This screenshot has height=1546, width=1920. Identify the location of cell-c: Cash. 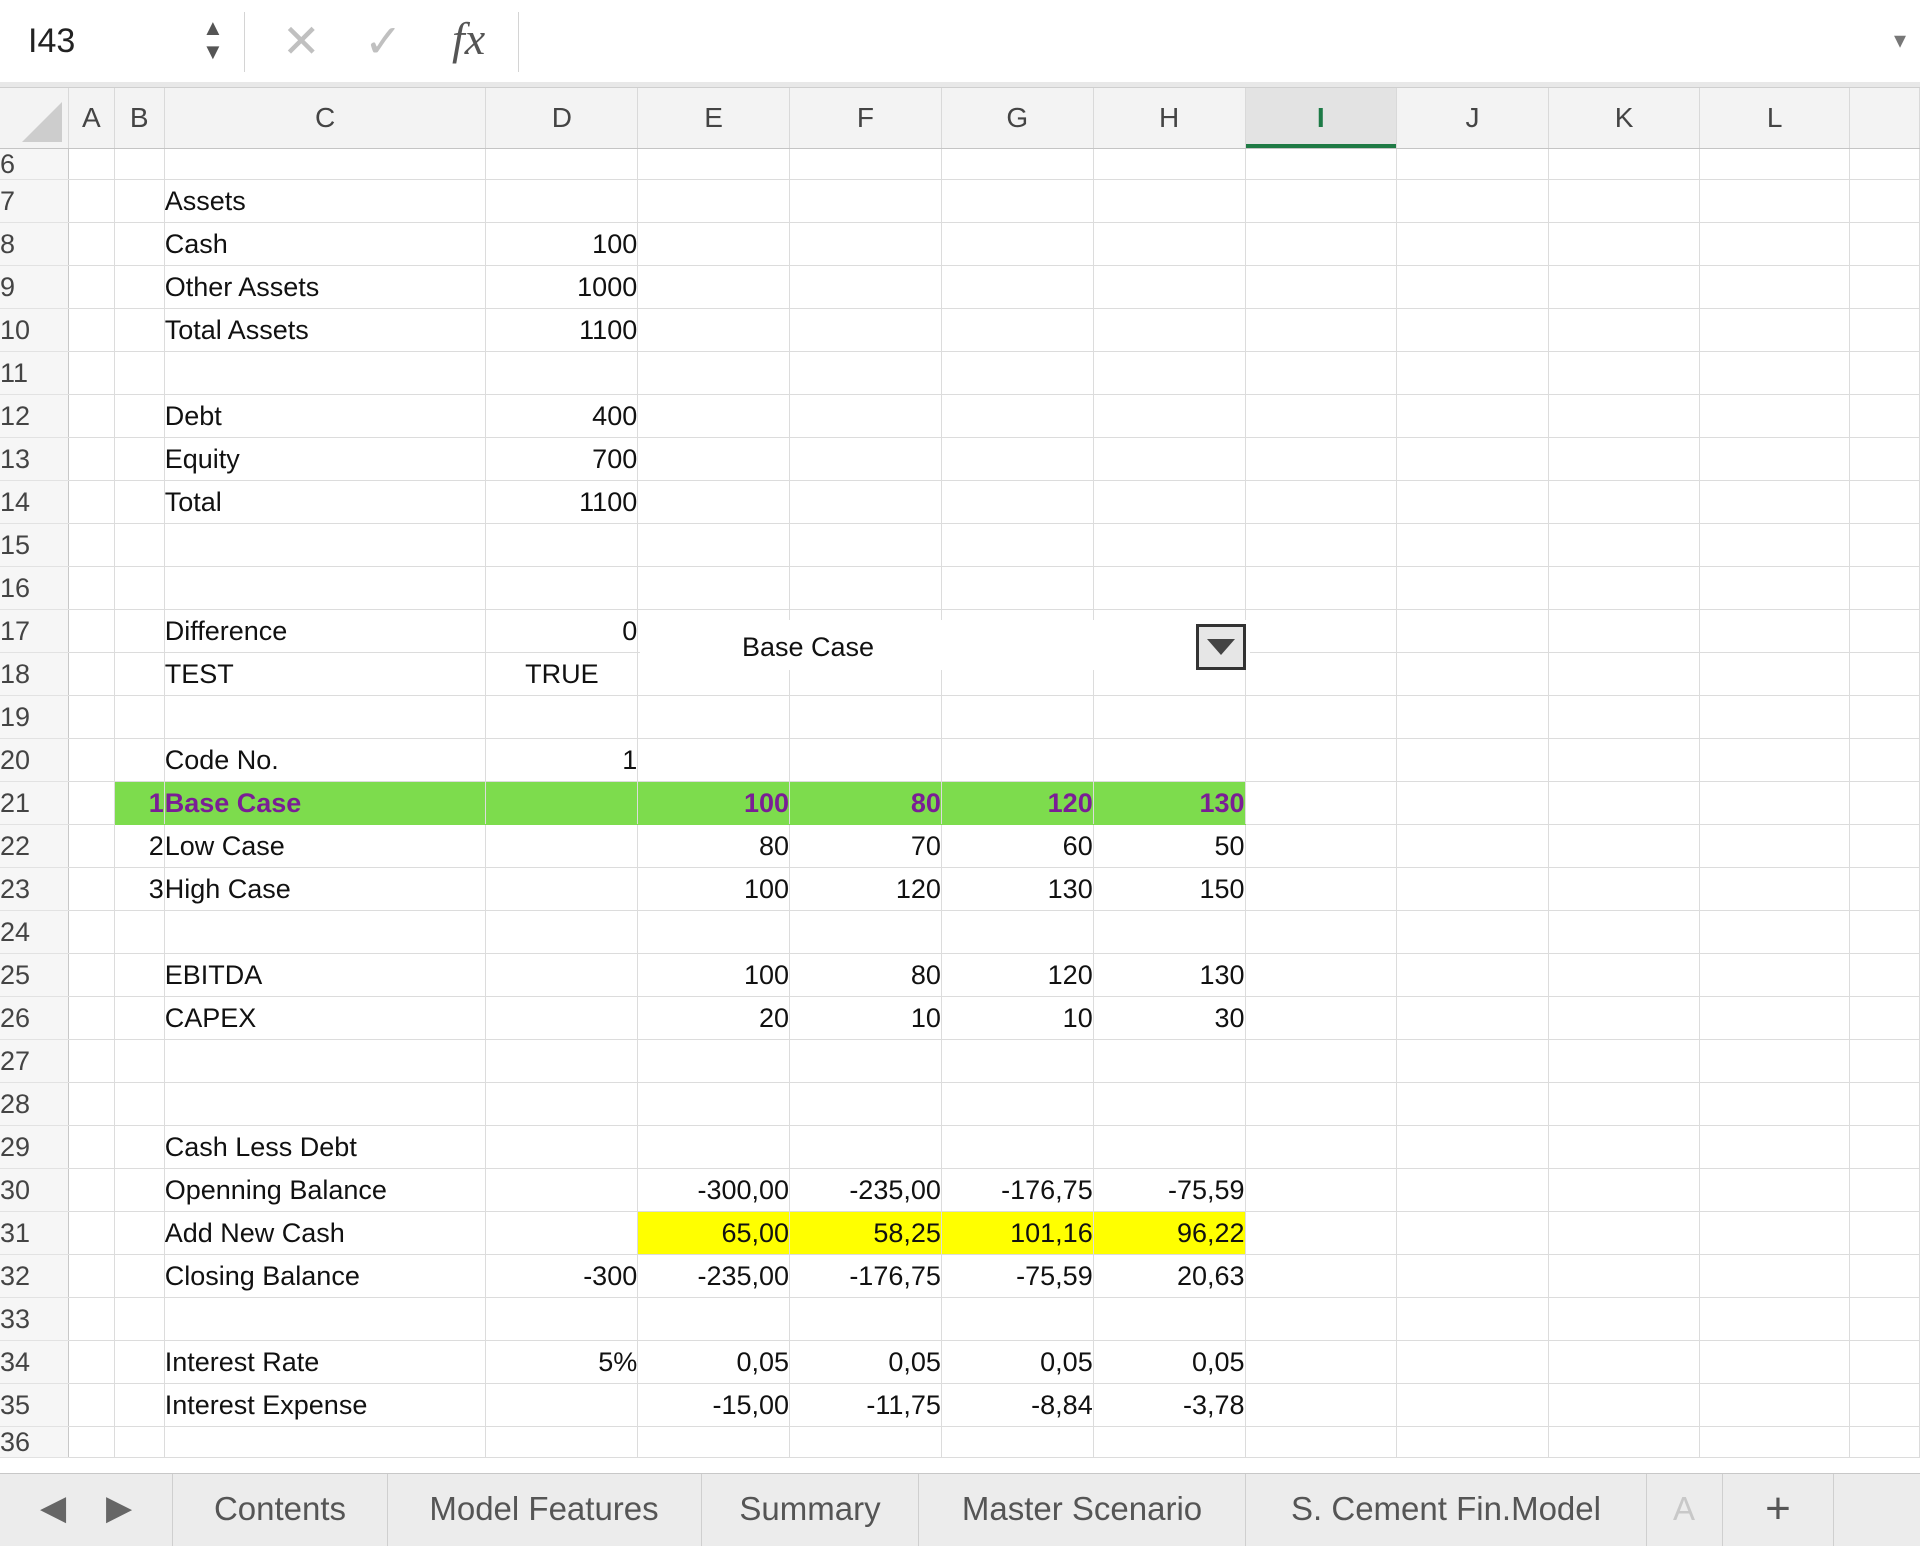
(325, 244).